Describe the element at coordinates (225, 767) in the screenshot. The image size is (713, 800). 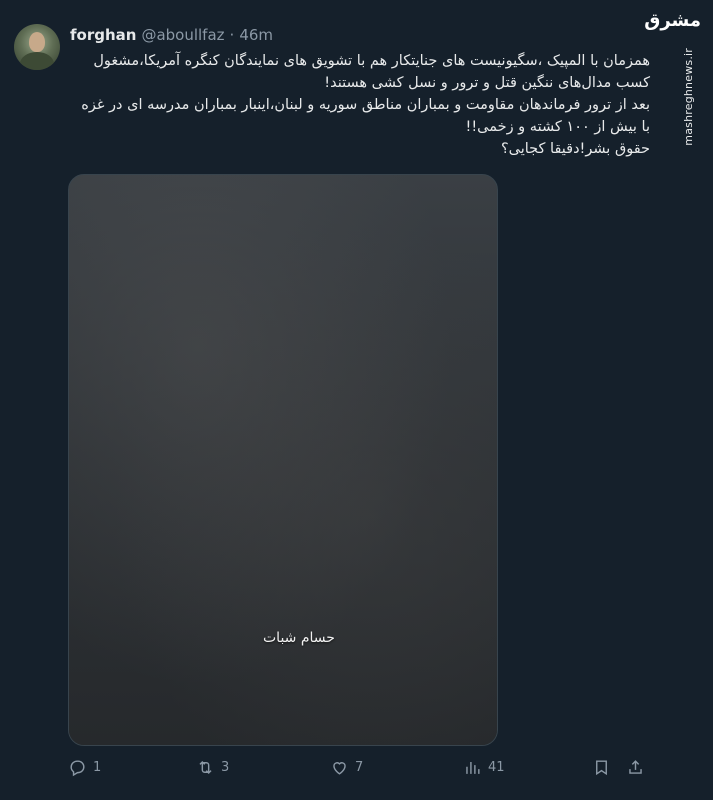
I see `retweet-count: 3` at that location.